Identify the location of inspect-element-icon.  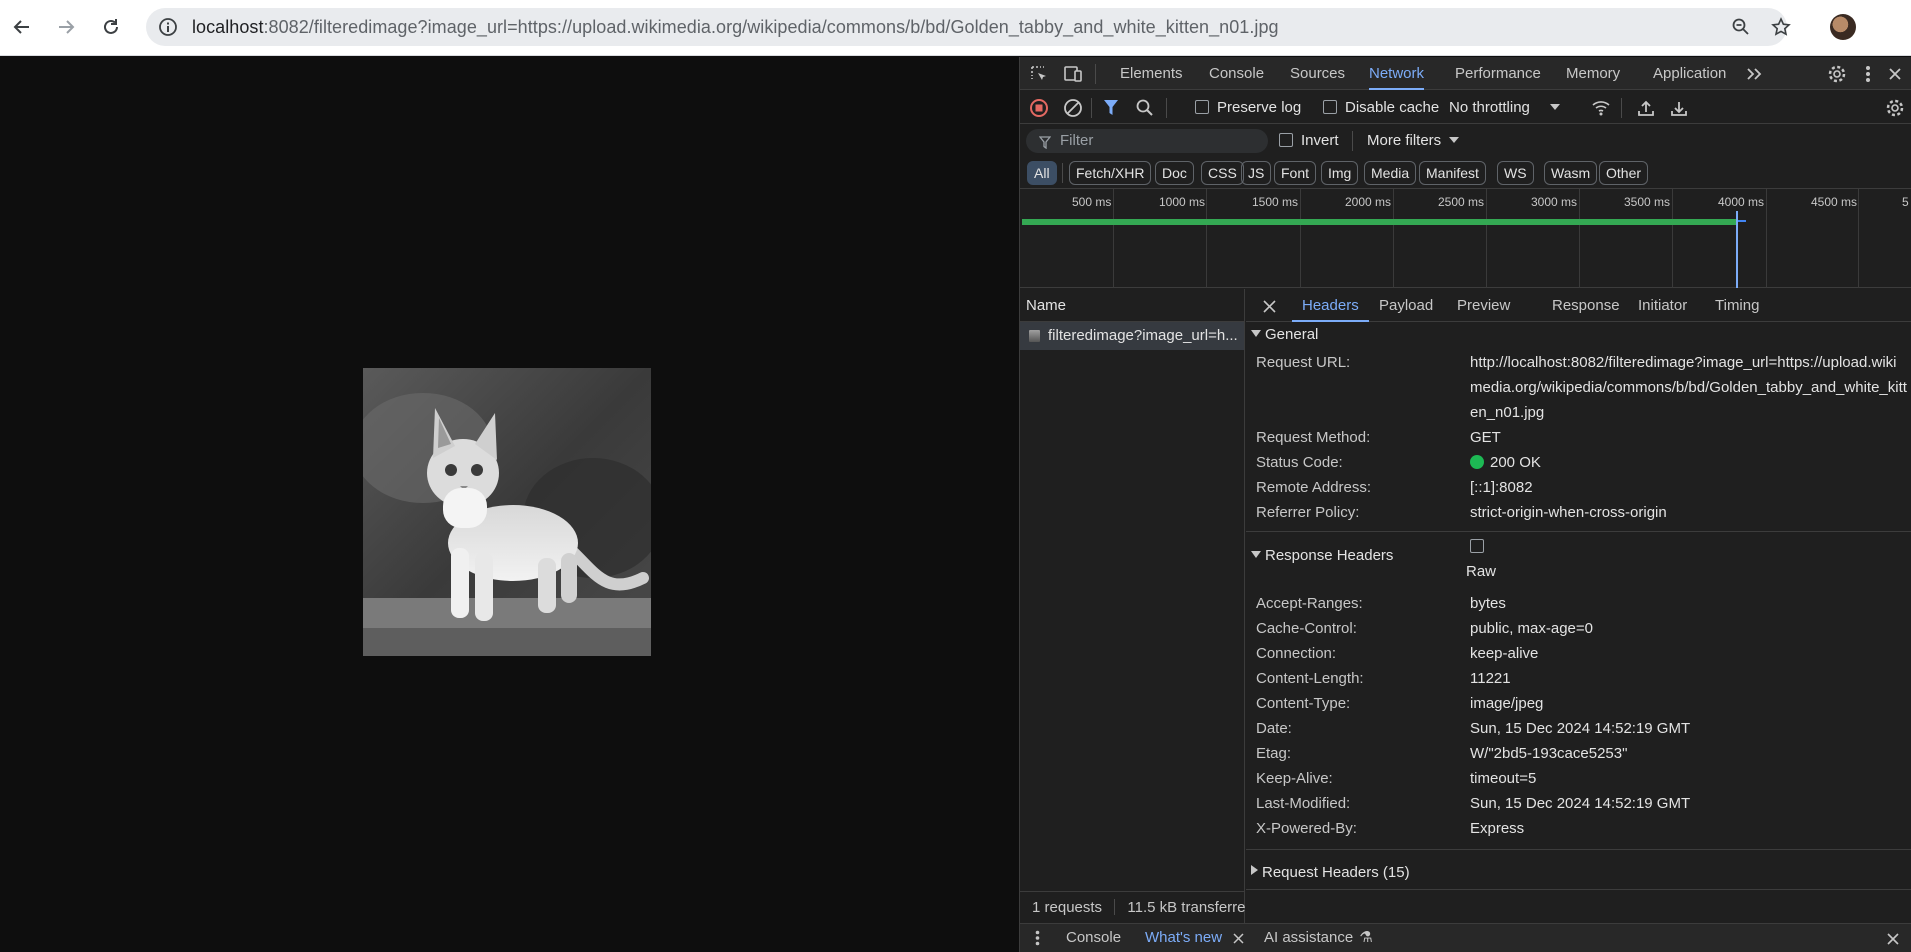
(1039, 74).